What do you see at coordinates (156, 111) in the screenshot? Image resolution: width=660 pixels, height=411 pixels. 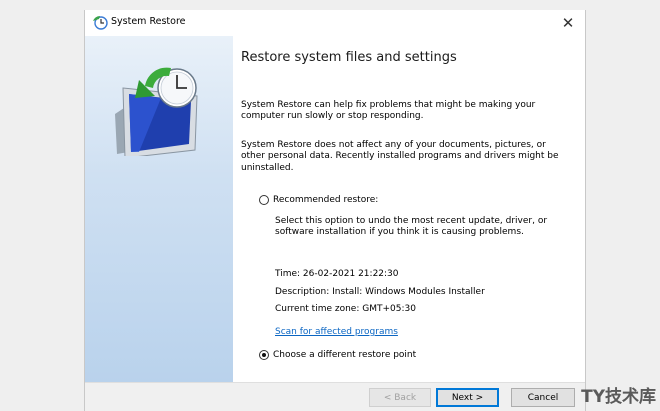 I see `system-restore-hero-icon` at bounding box center [156, 111].